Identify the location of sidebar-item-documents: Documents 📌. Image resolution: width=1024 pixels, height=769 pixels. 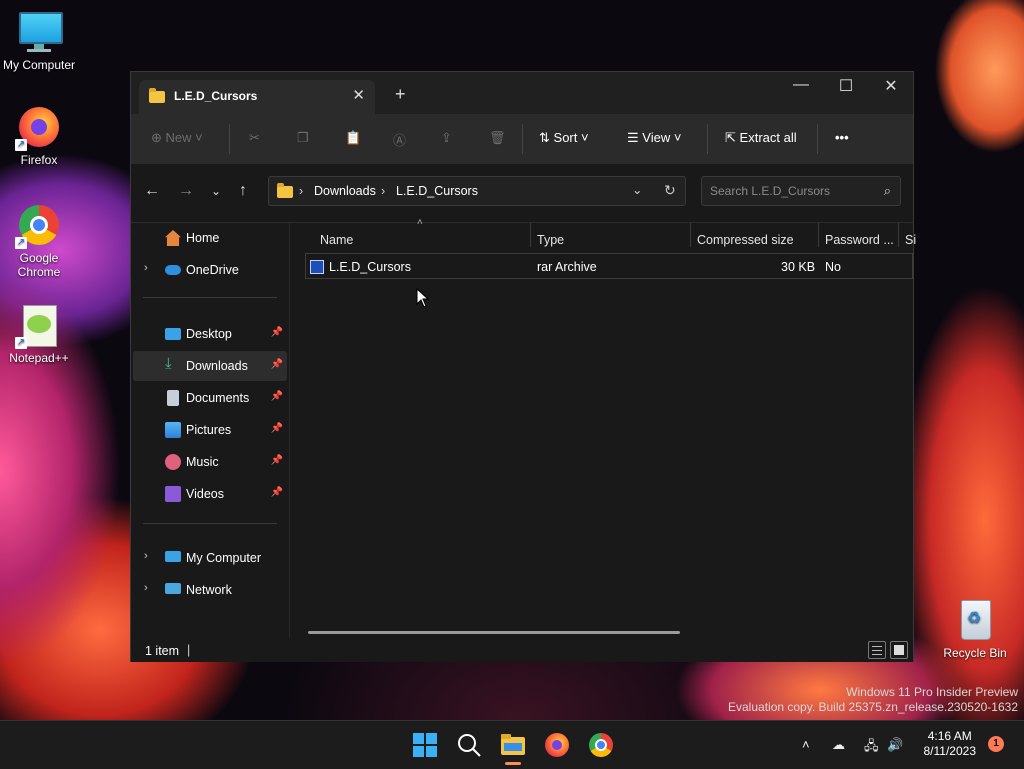
(210, 398).